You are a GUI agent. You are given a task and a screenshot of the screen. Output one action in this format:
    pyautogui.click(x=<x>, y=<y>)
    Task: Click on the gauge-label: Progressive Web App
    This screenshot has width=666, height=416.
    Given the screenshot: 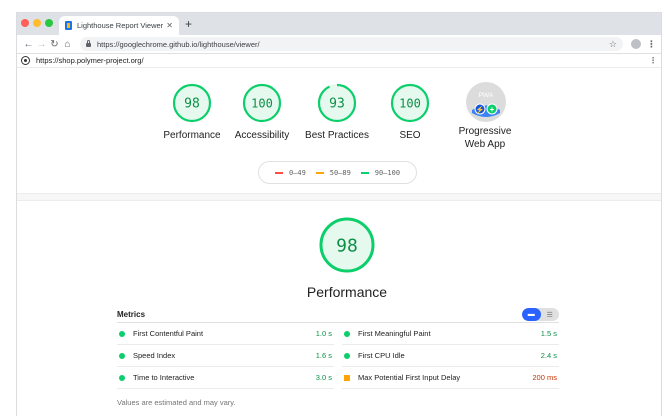 What is the action you would take?
    pyautogui.click(x=485, y=138)
    